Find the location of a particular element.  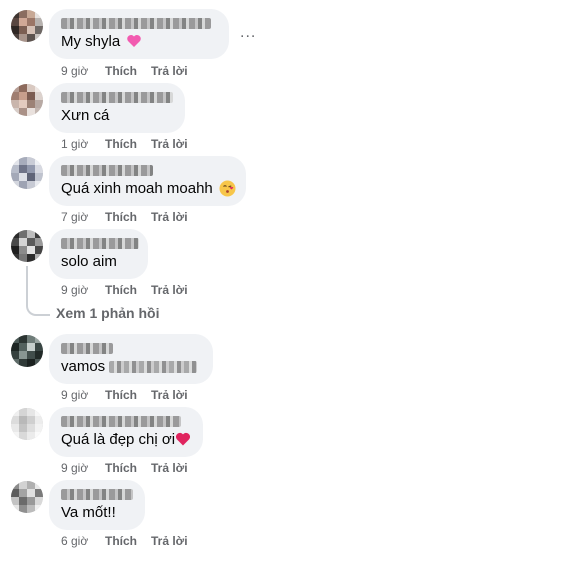

comment-bubble: vamos is located at coordinates (131, 359).